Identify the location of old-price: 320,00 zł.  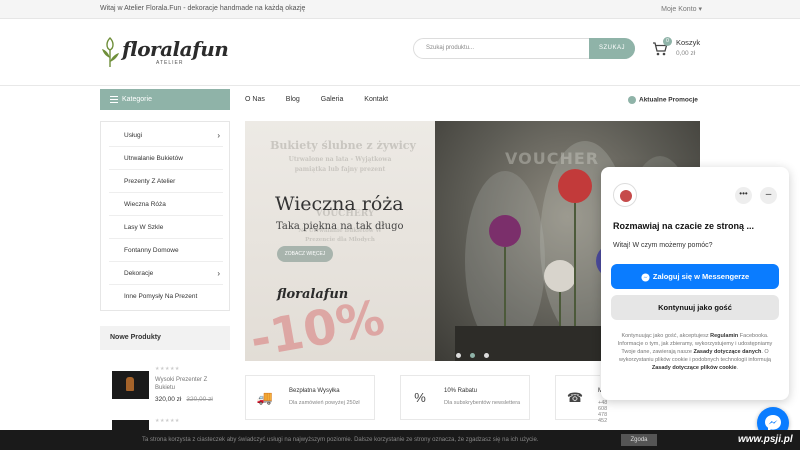
(199, 399).